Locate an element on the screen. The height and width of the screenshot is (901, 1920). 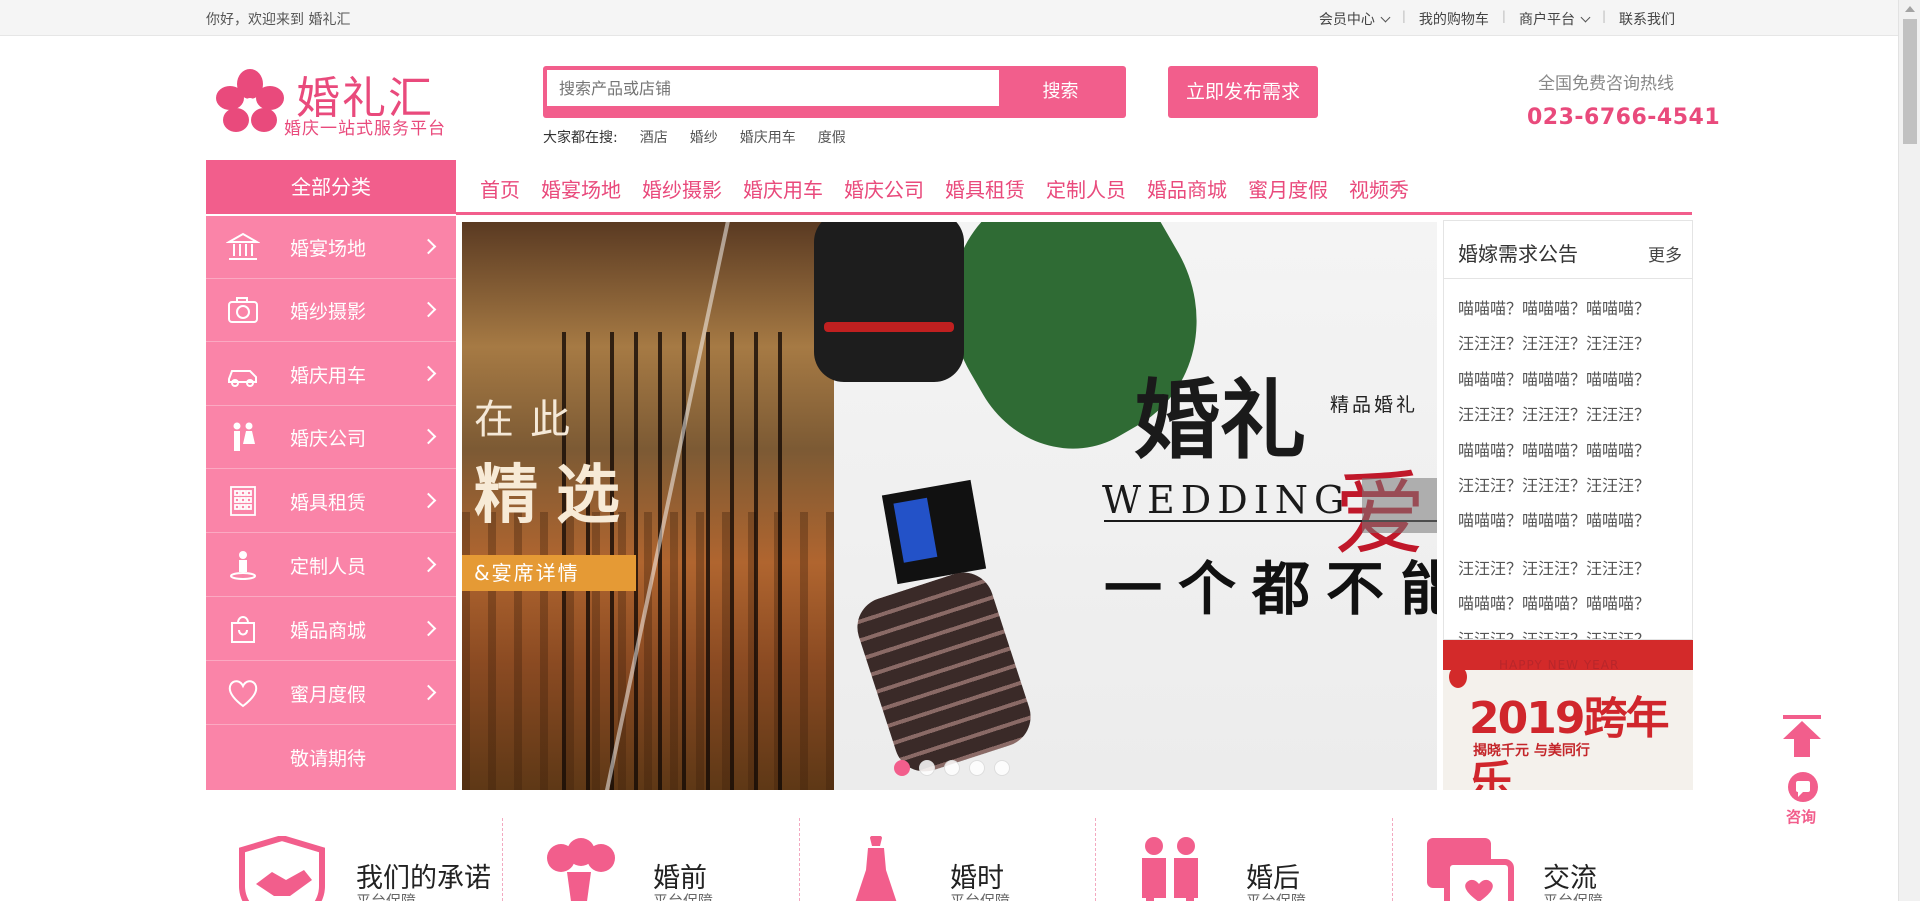
guarantee-promise: 我们的承诺 平台保障 is located at coordinates (354, 859).